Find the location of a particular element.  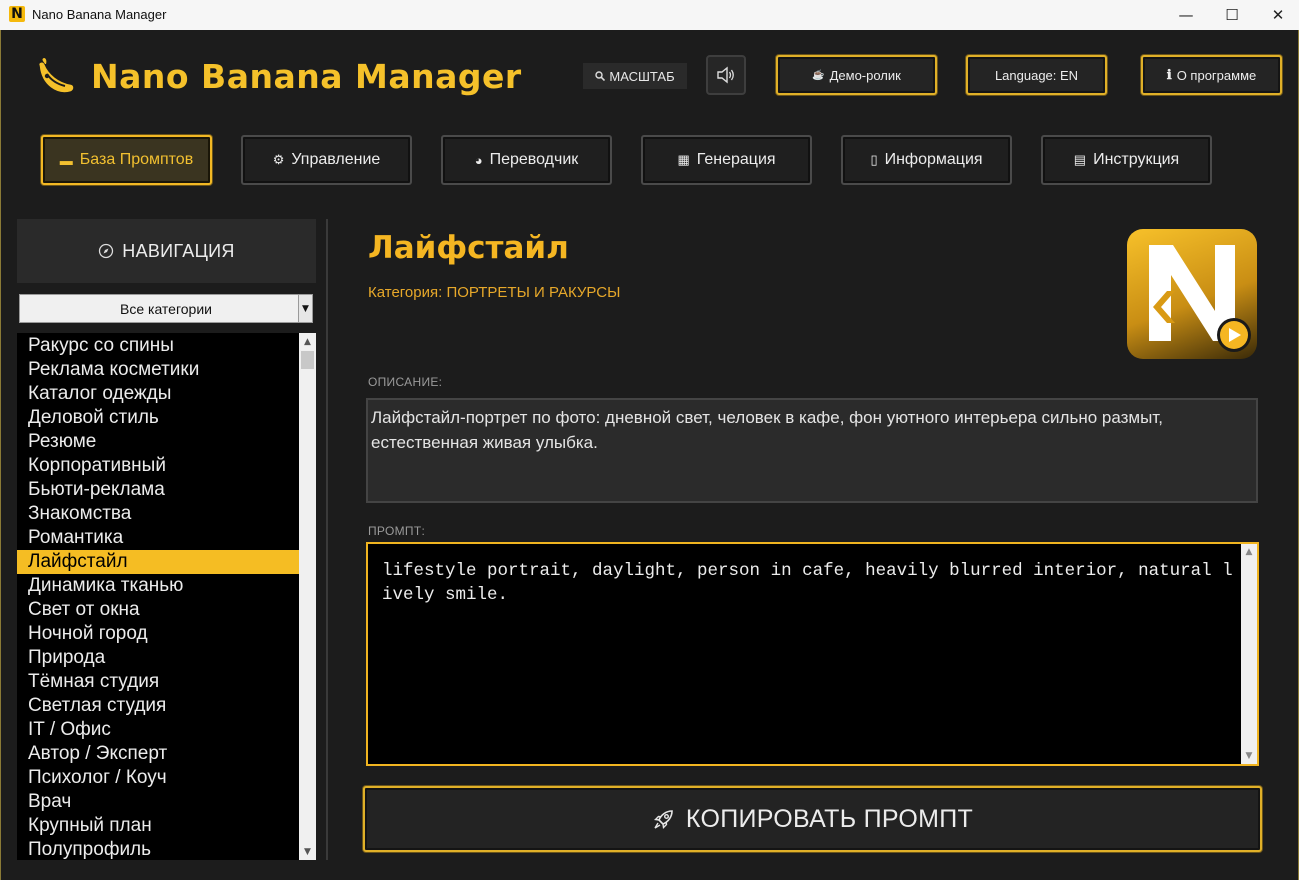

list-item: Знакомства is located at coordinates (158, 514).